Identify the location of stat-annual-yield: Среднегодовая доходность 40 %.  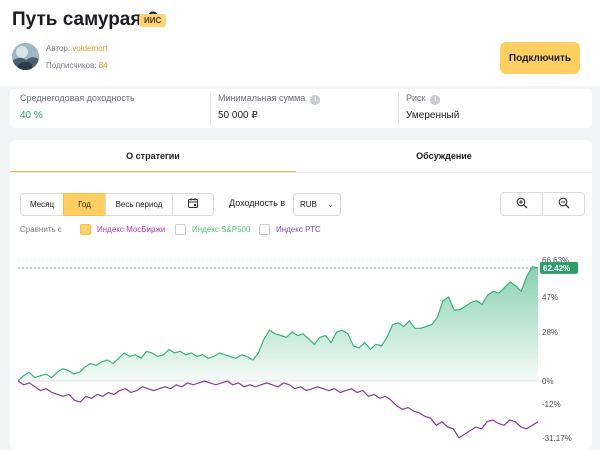
(115, 108).